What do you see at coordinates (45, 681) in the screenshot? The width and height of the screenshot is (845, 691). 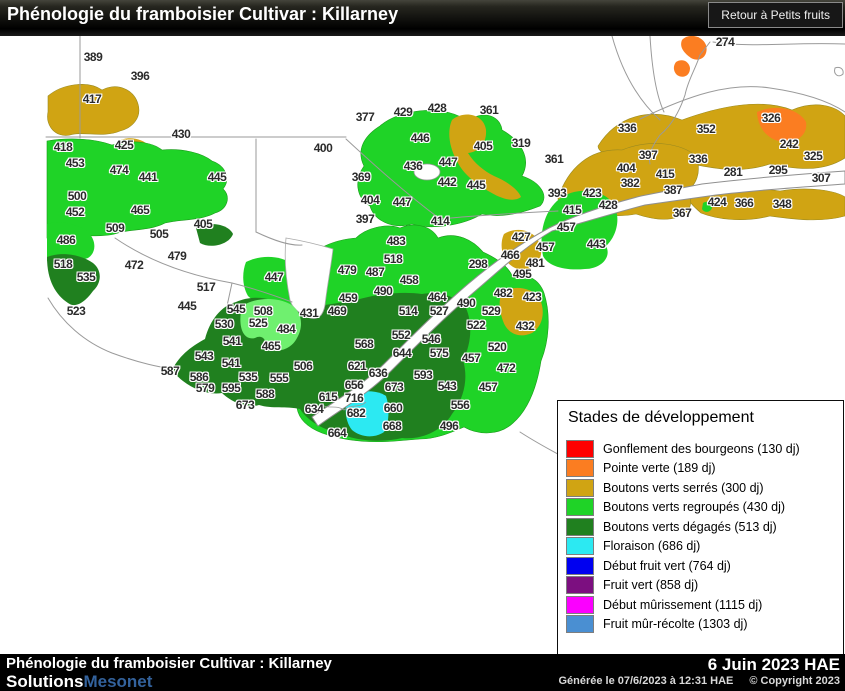 I see `brand-solutions: Solutions` at bounding box center [45, 681].